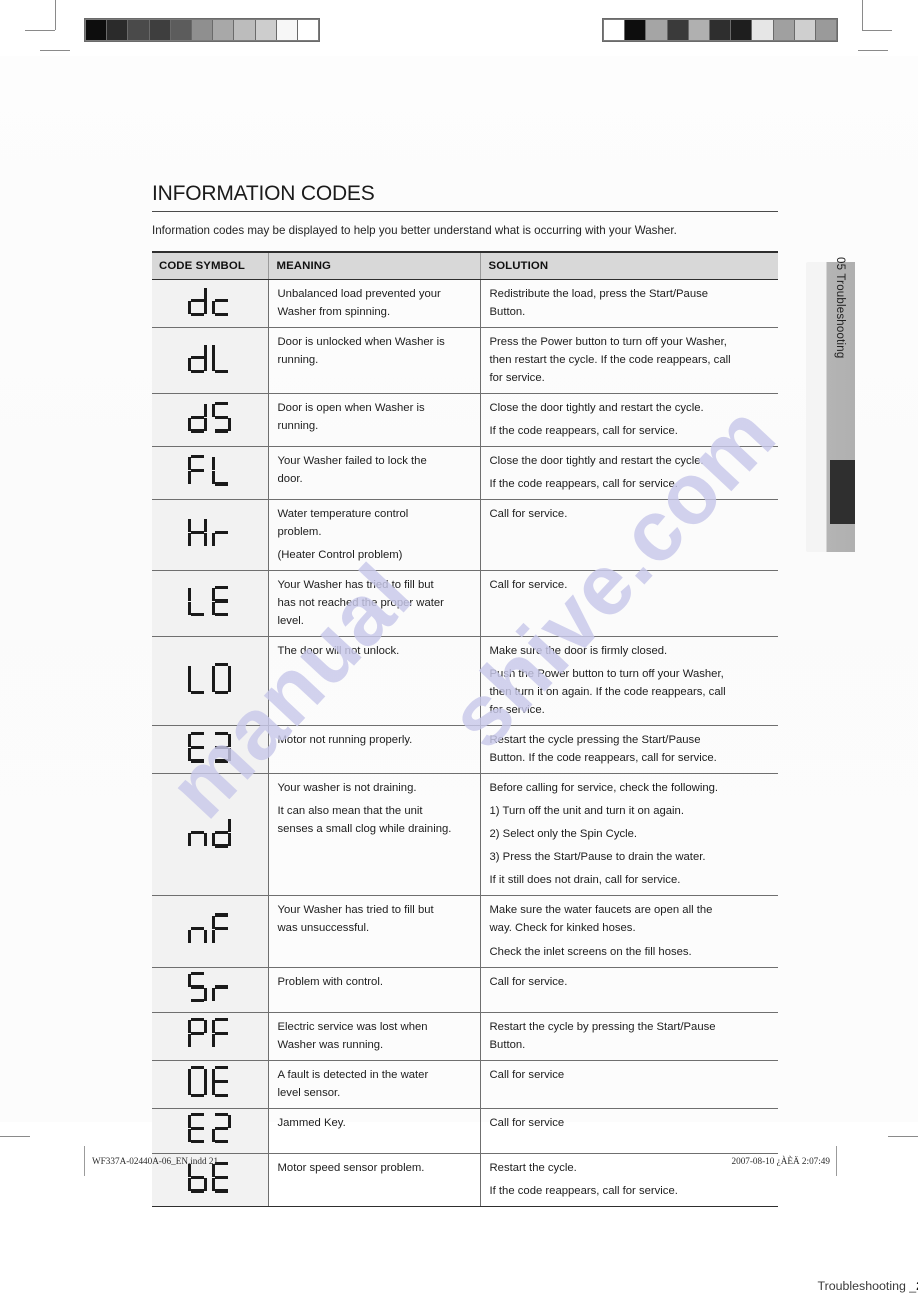 Image resolution: width=918 pixels, height=1293 pixels. I want to click on text-line: way. Check for kinked hoses., so click(562, 928).